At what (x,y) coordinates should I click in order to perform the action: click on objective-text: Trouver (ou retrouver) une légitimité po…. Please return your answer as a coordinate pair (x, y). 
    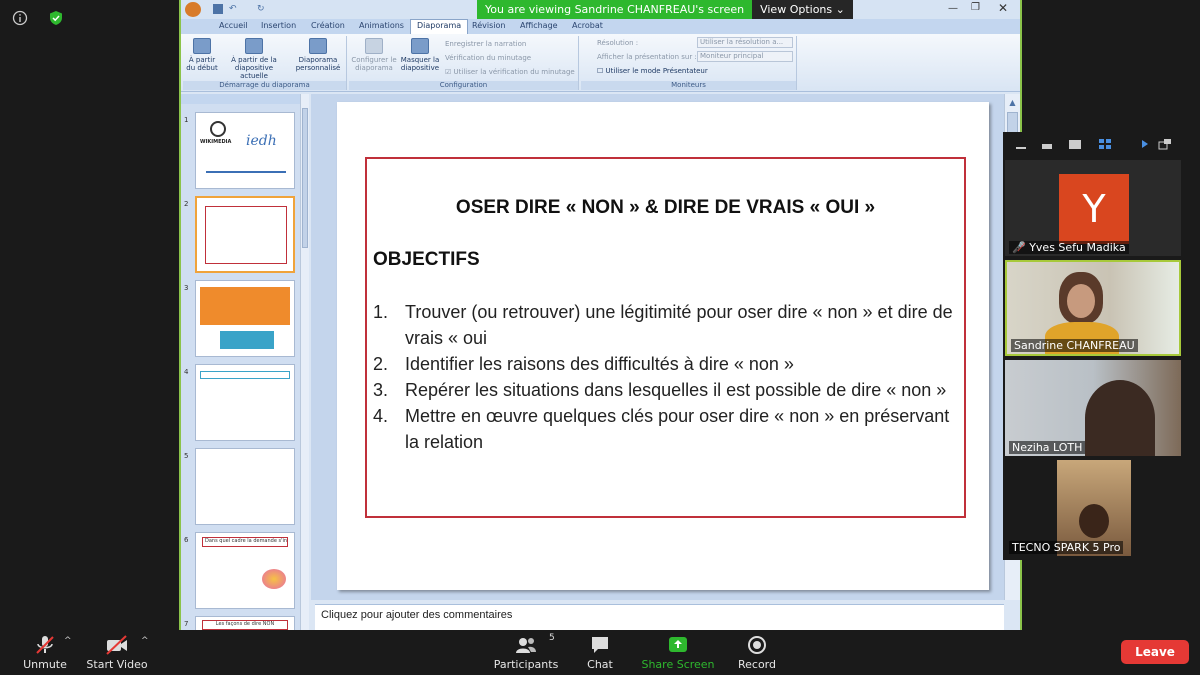
    Looking at the image, I should click on (679, 325).